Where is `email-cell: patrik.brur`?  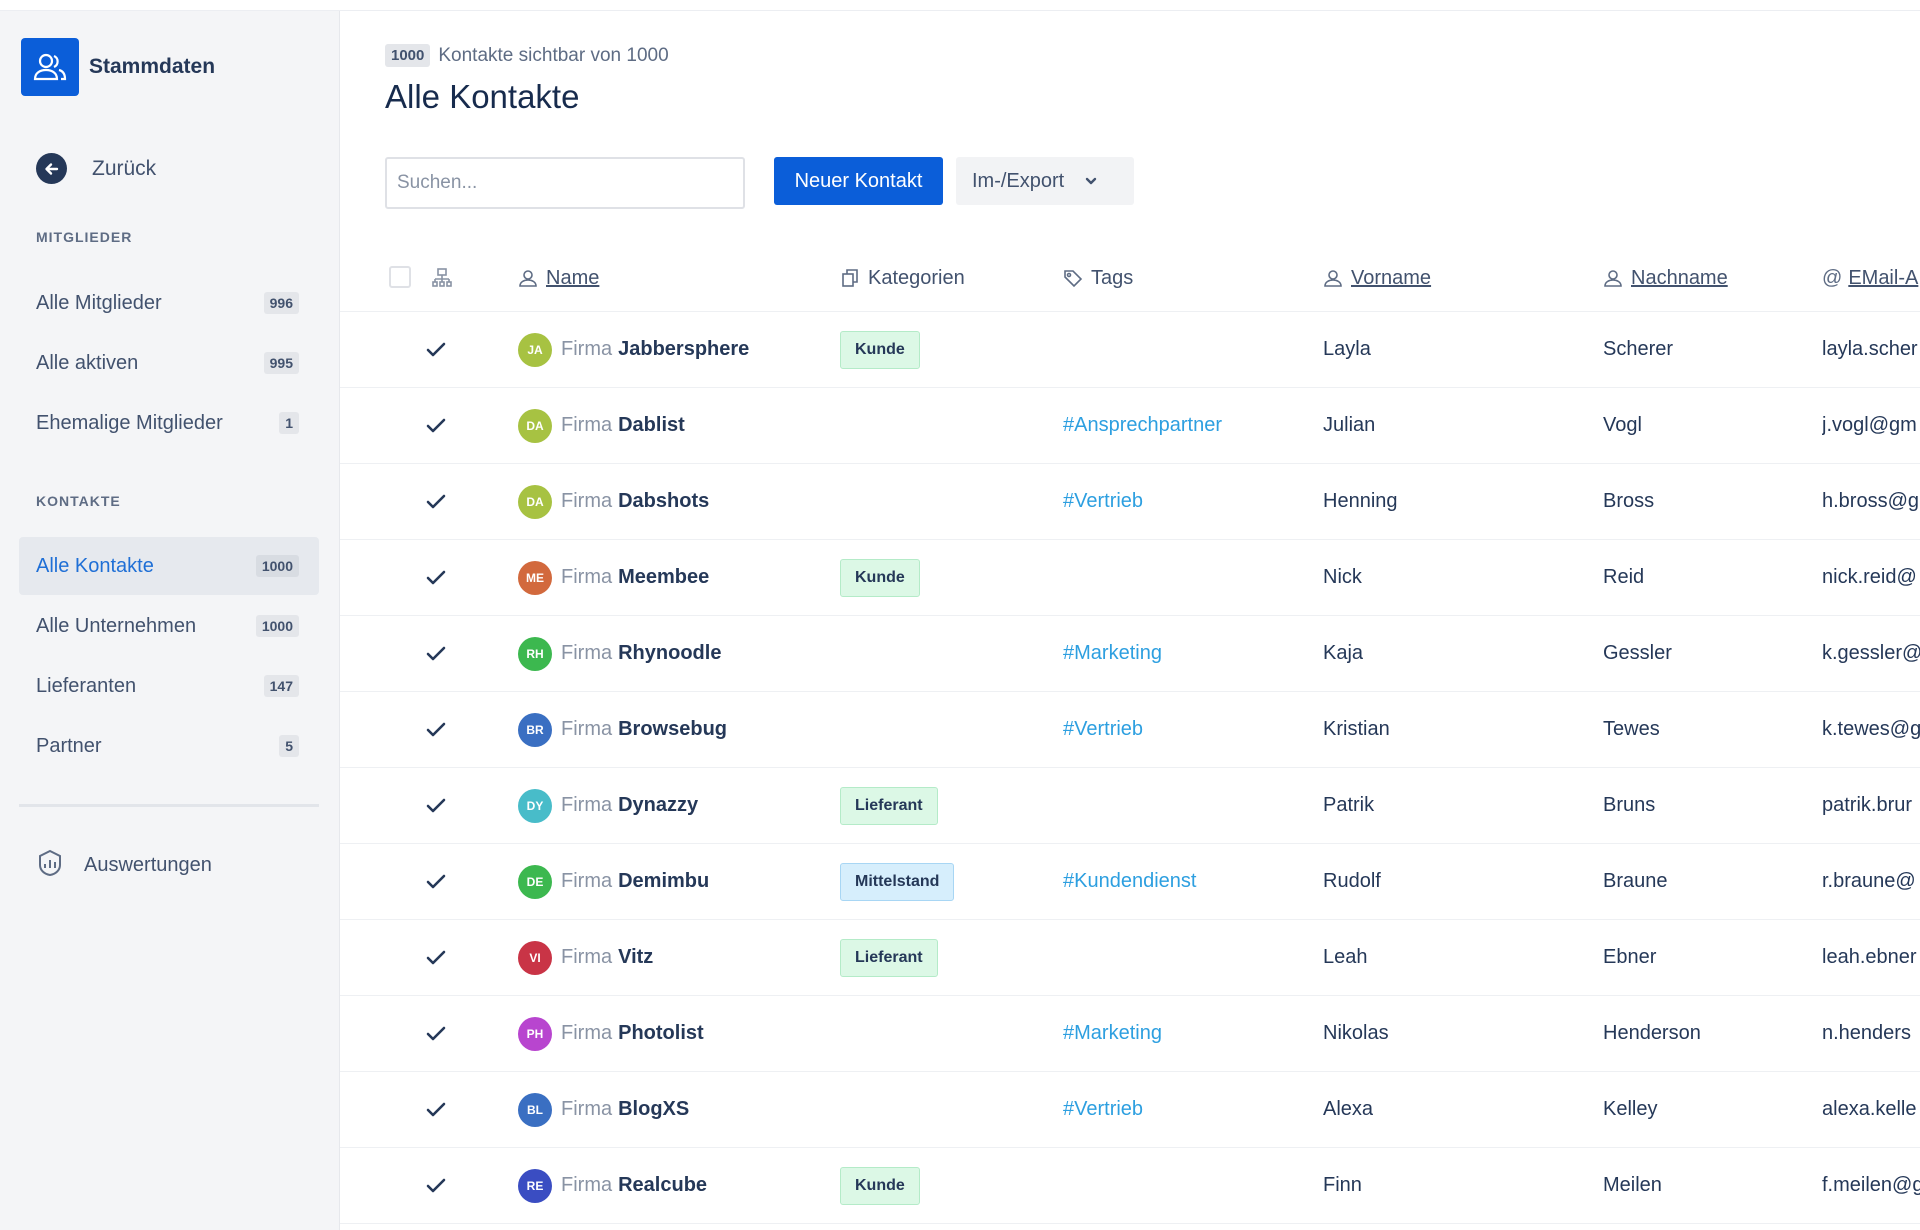
email-cell: patrik.brur is located at coordinates (1871, 805).